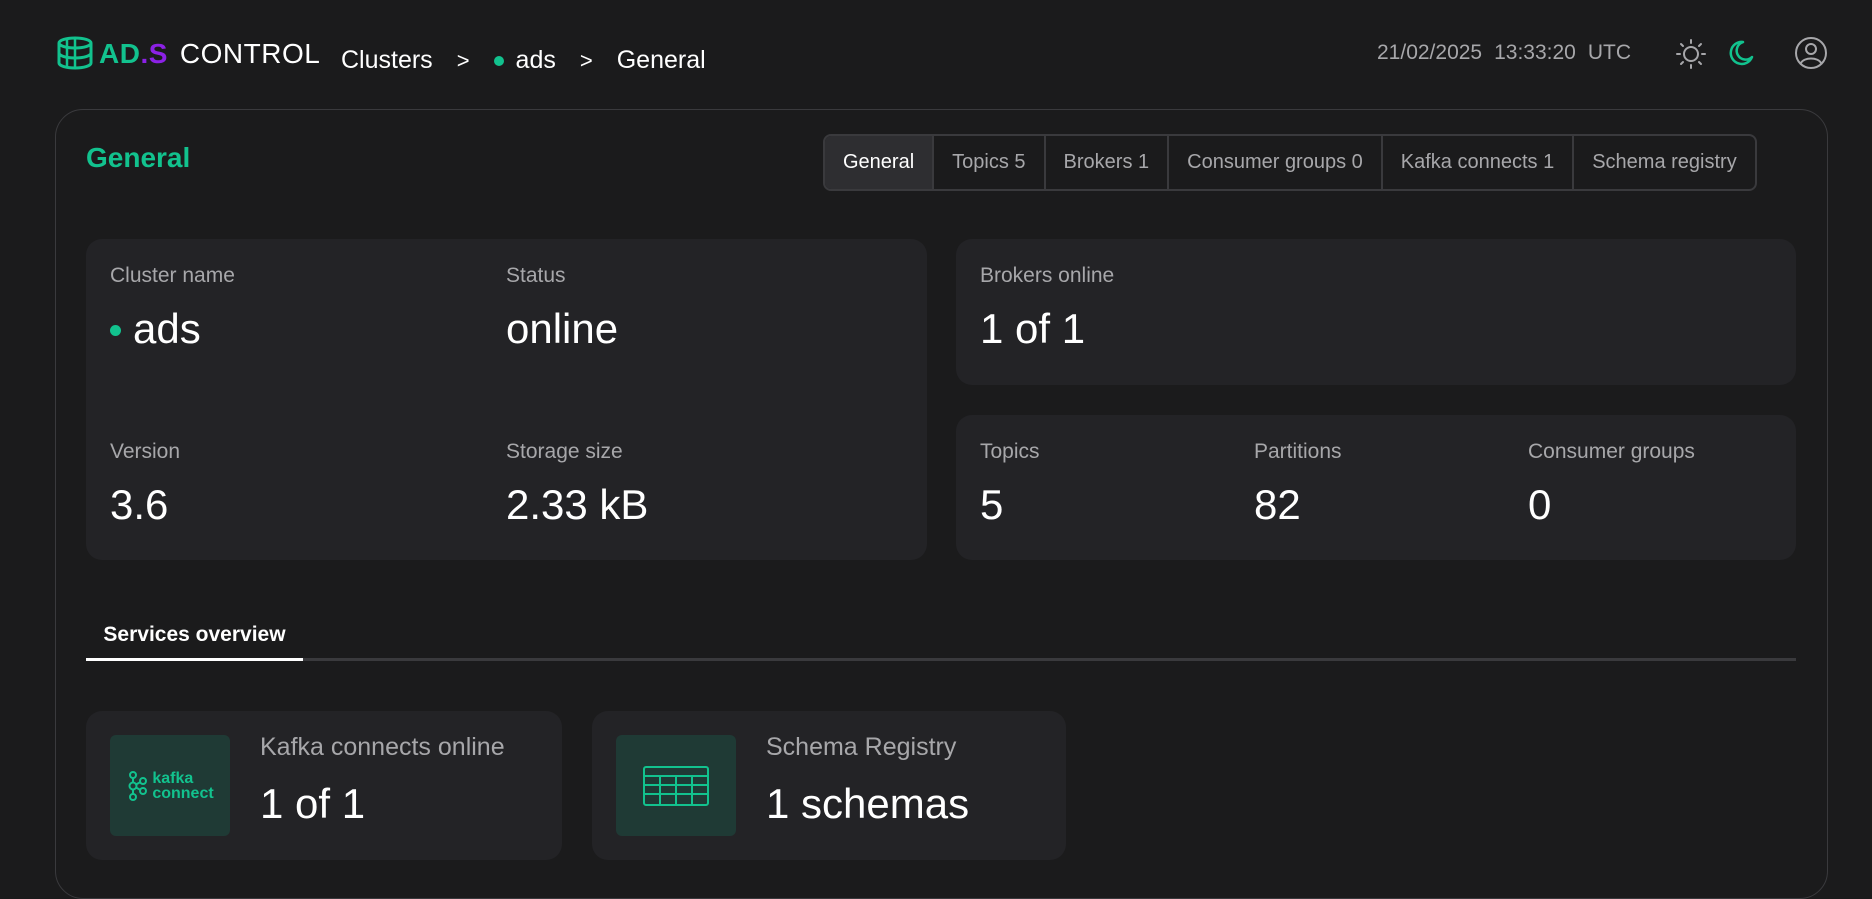  I want to click on schema-registry-value: 1 schemas, so click(868, 803).